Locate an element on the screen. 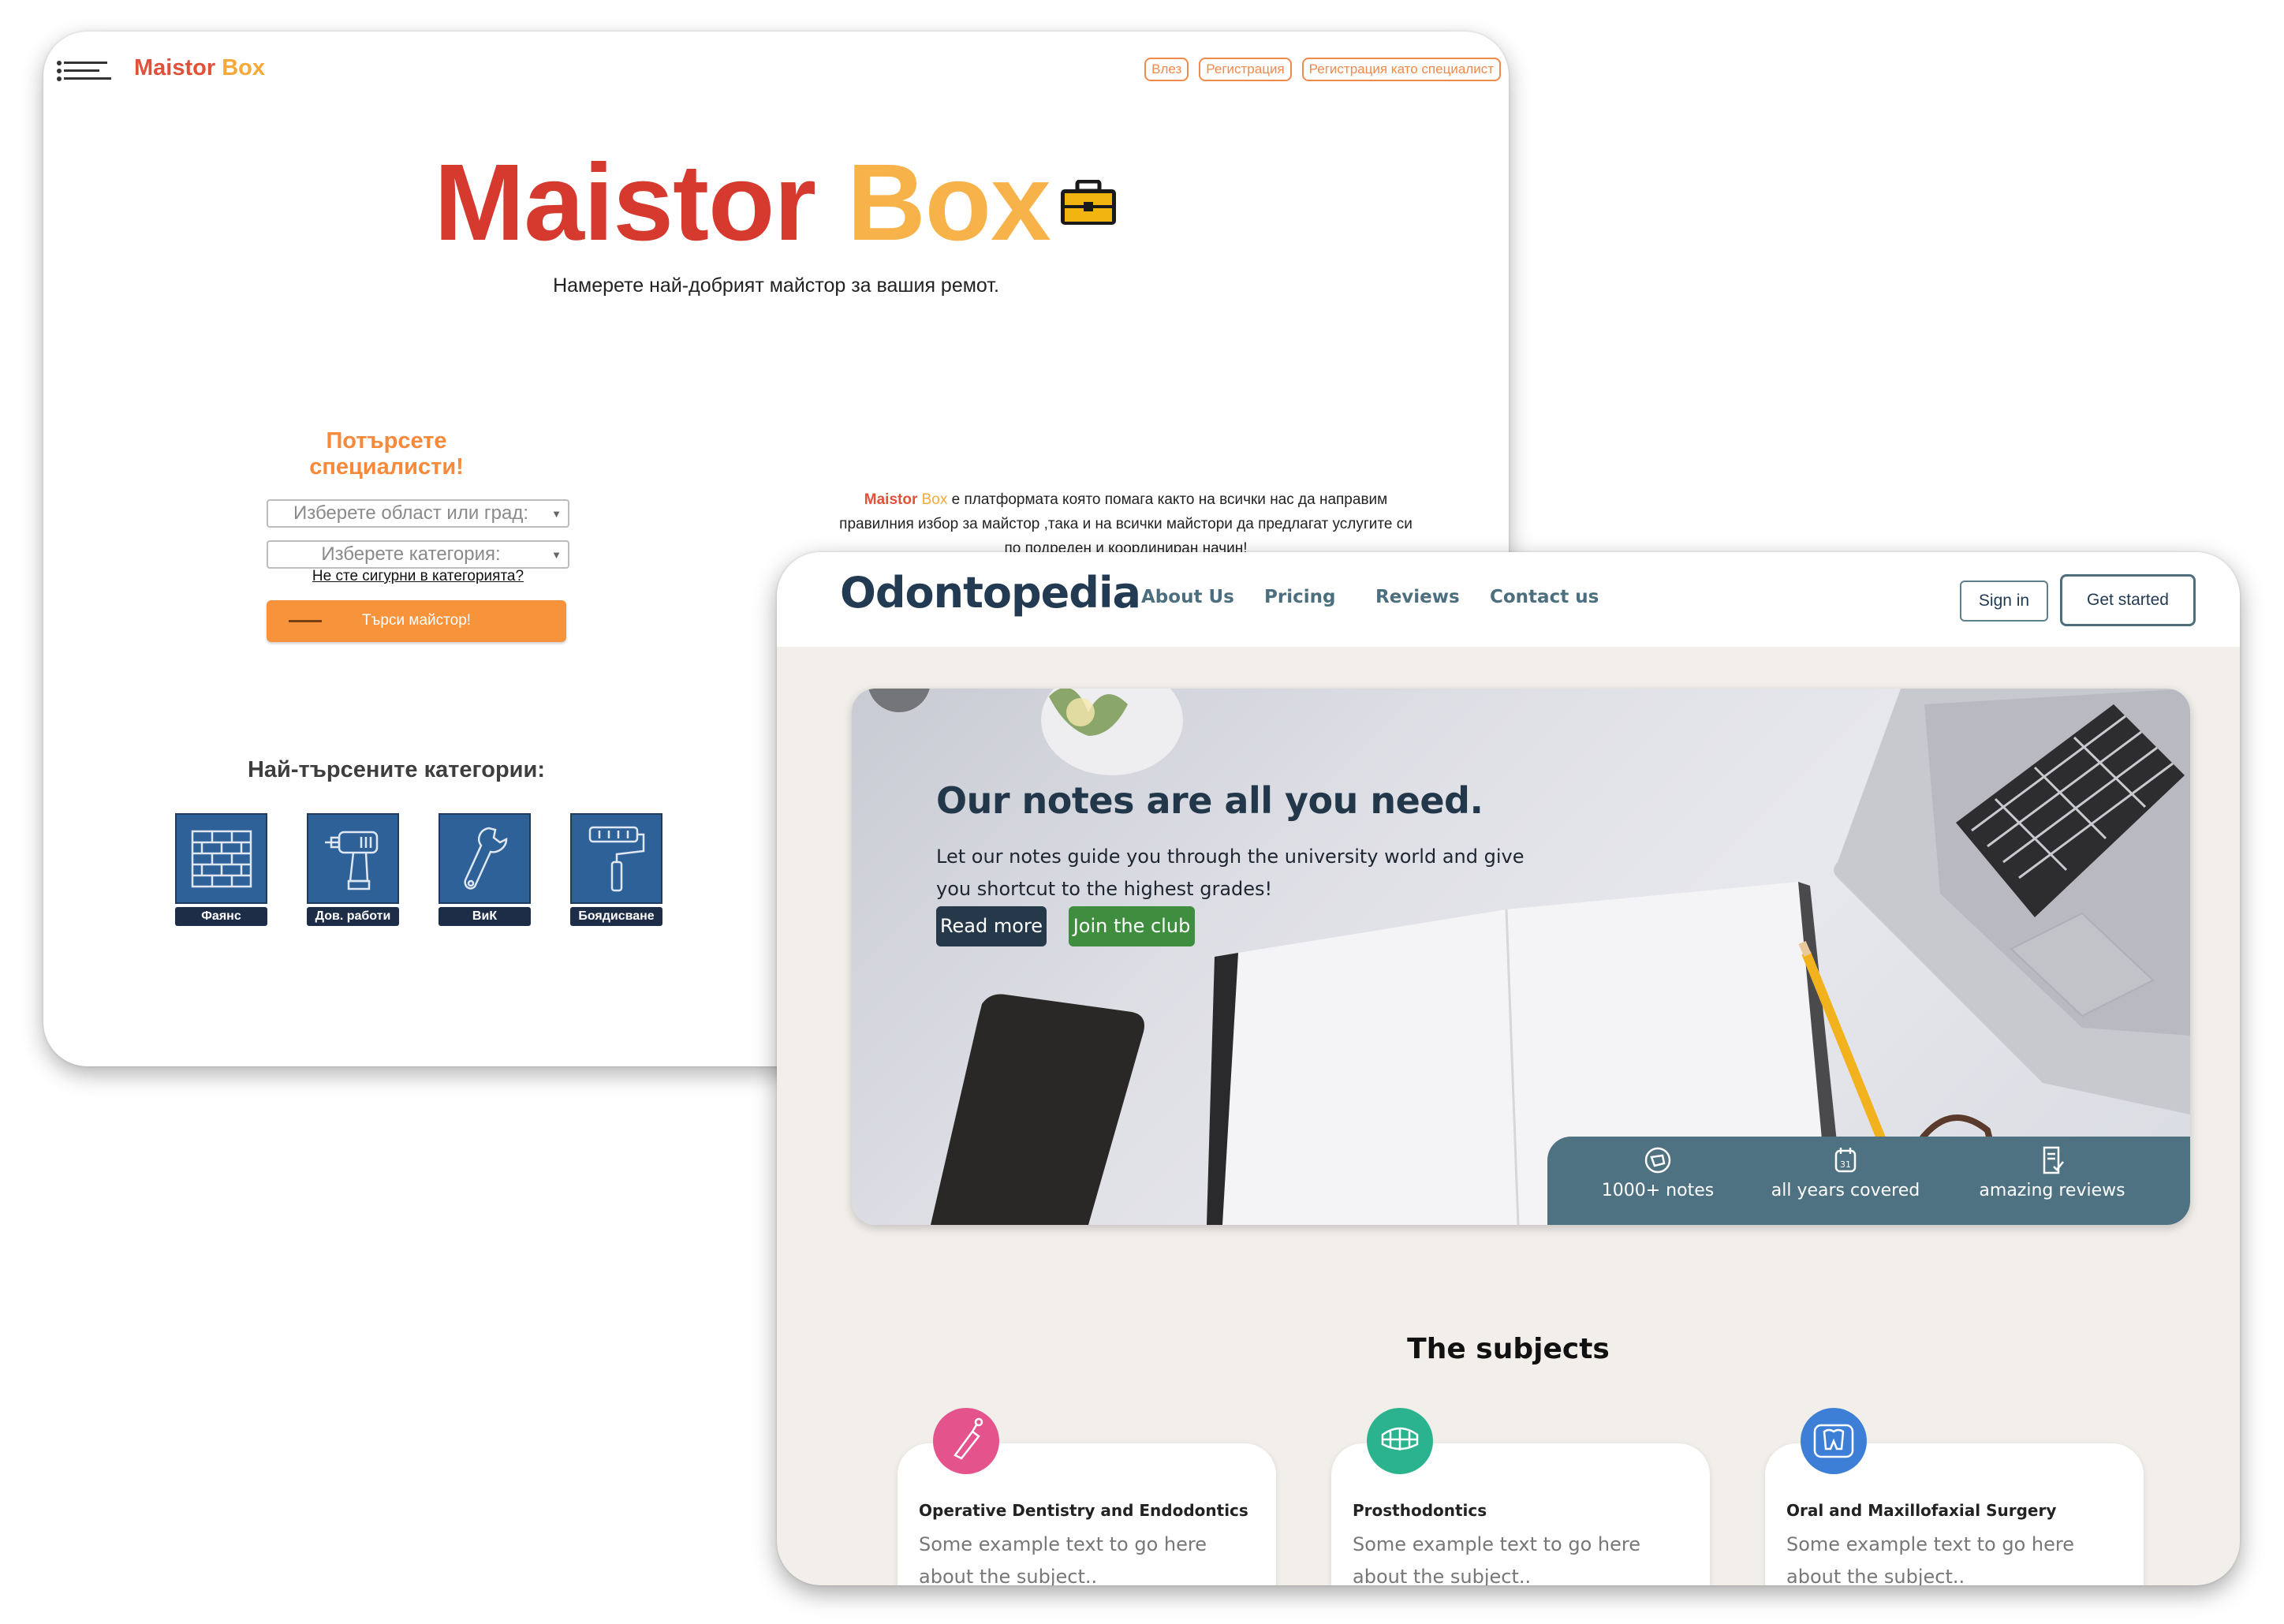 This screenshot has width=2284, height=1624. hero-heading: Our notes are all you need. is located at coordinates (1209, 800).